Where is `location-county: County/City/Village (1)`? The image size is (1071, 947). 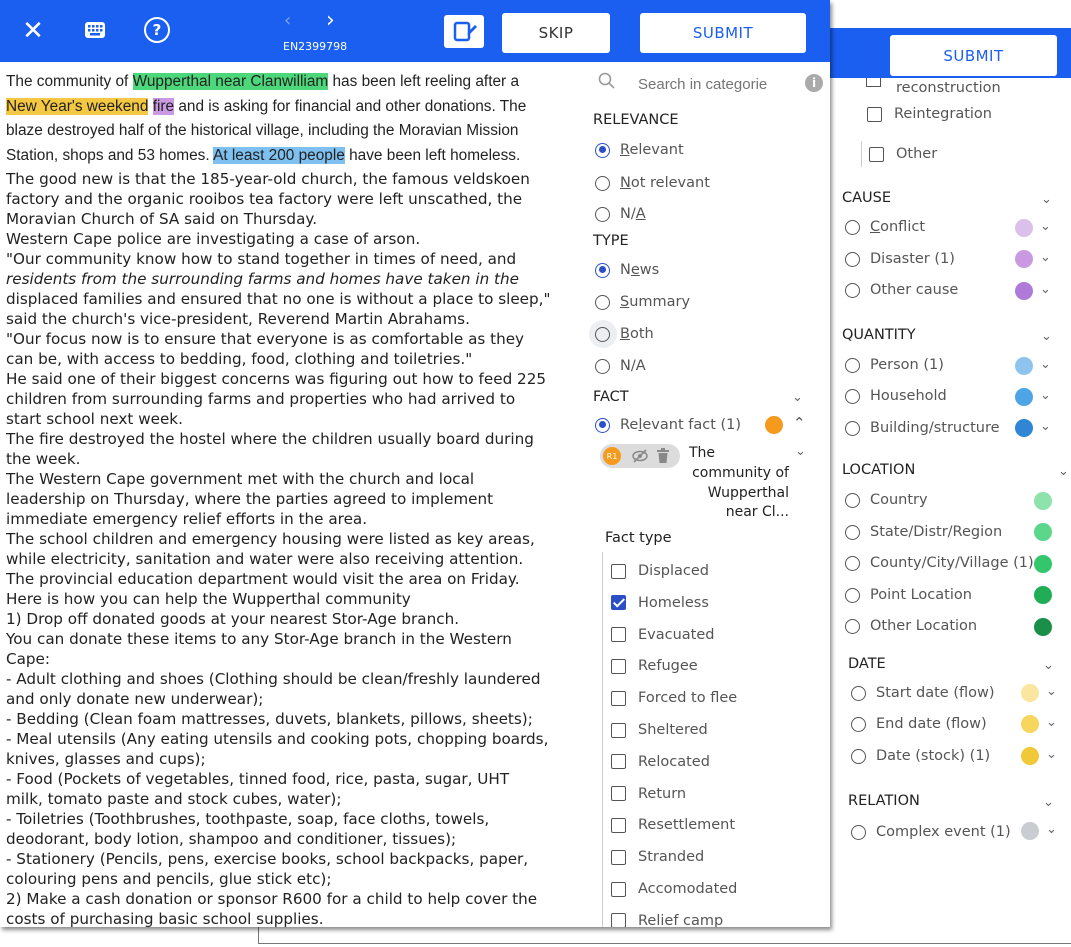 location-county: County/City/Village (1) is located at coordinates (939, 563).